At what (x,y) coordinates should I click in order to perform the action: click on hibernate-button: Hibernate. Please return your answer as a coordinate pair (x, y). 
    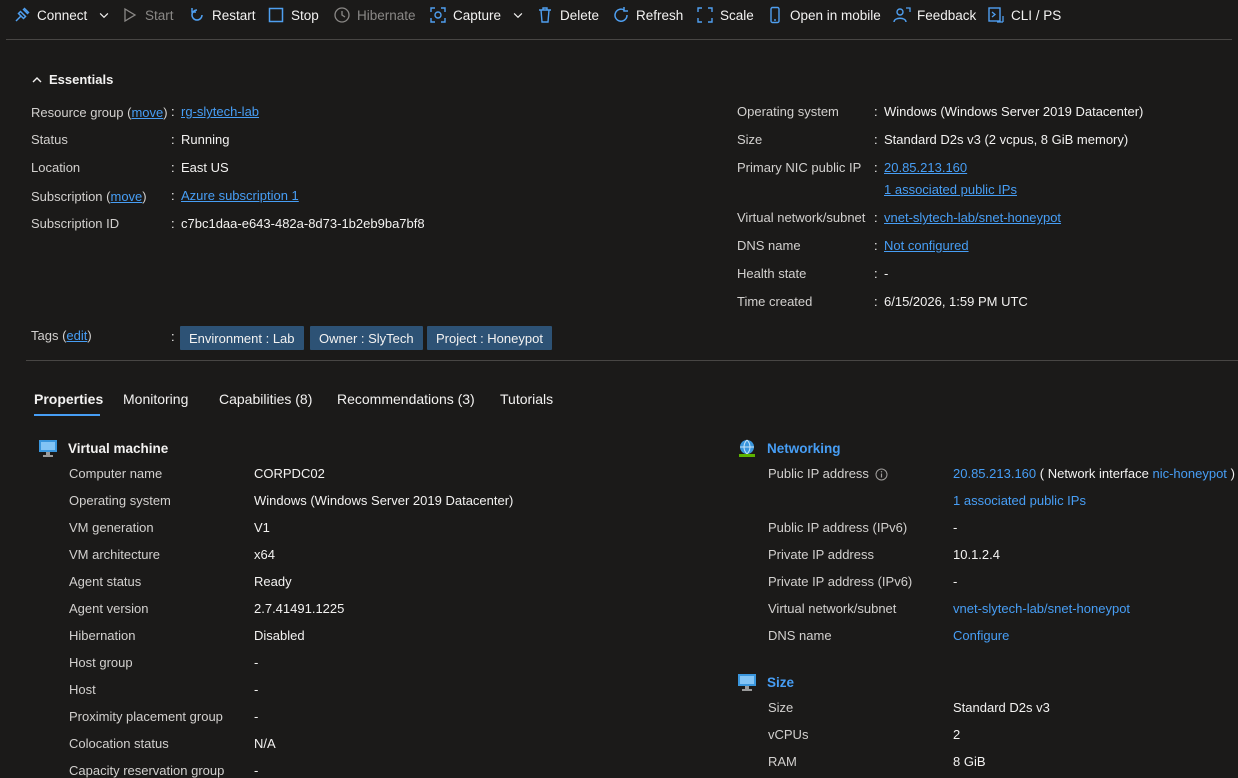
    Looking at the image, I should click on (374, 15).